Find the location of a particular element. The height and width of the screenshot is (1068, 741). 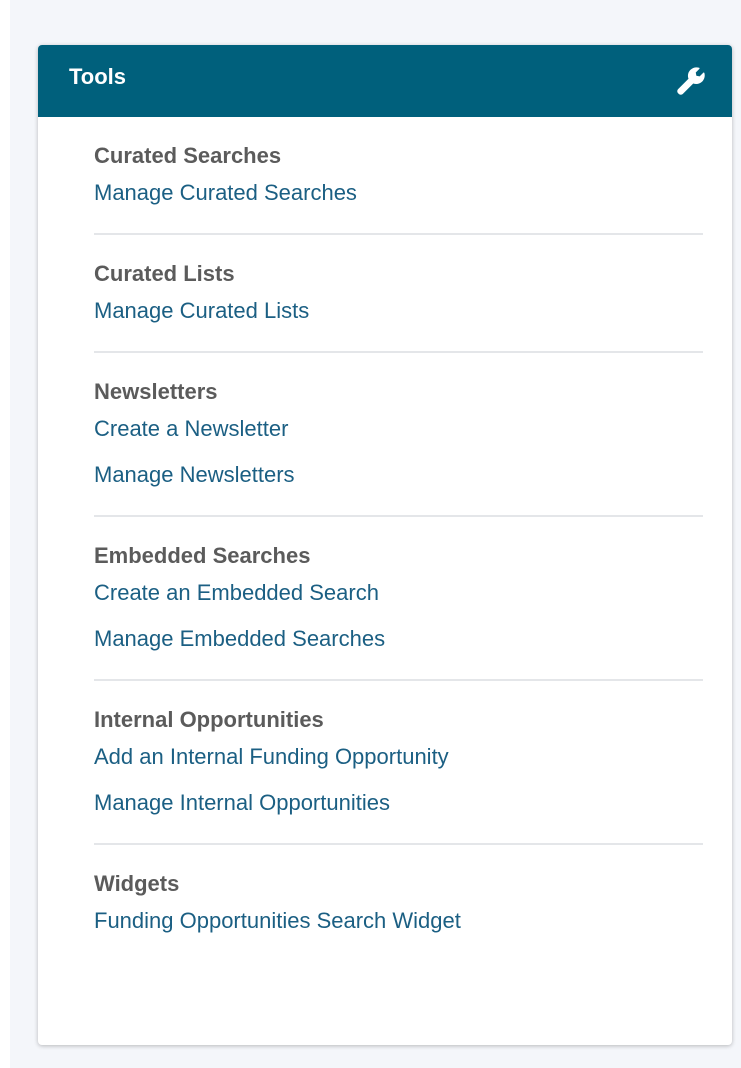

section-heading: Newsletters is located at coordinates (156, 391).